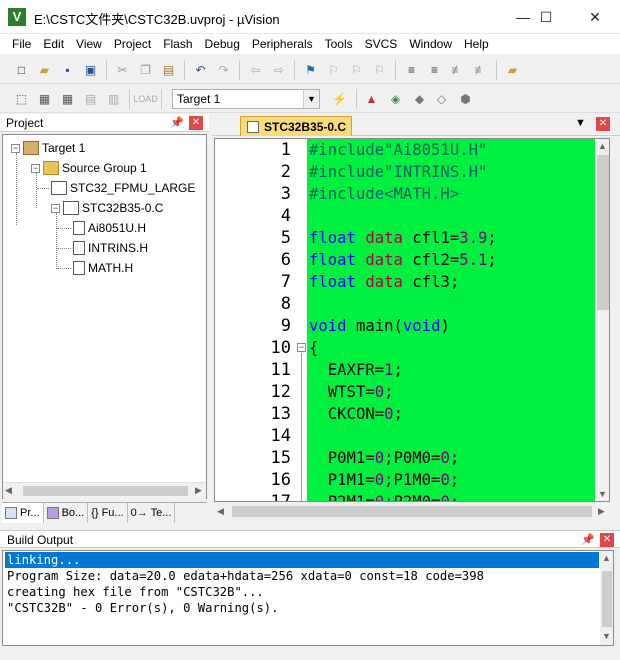 This screenshot has width=620, height=660. Describe the element at coordinates (310, 539) in the screenshot. I see `build-output-header: Build Output 📌 ✕` at that location.